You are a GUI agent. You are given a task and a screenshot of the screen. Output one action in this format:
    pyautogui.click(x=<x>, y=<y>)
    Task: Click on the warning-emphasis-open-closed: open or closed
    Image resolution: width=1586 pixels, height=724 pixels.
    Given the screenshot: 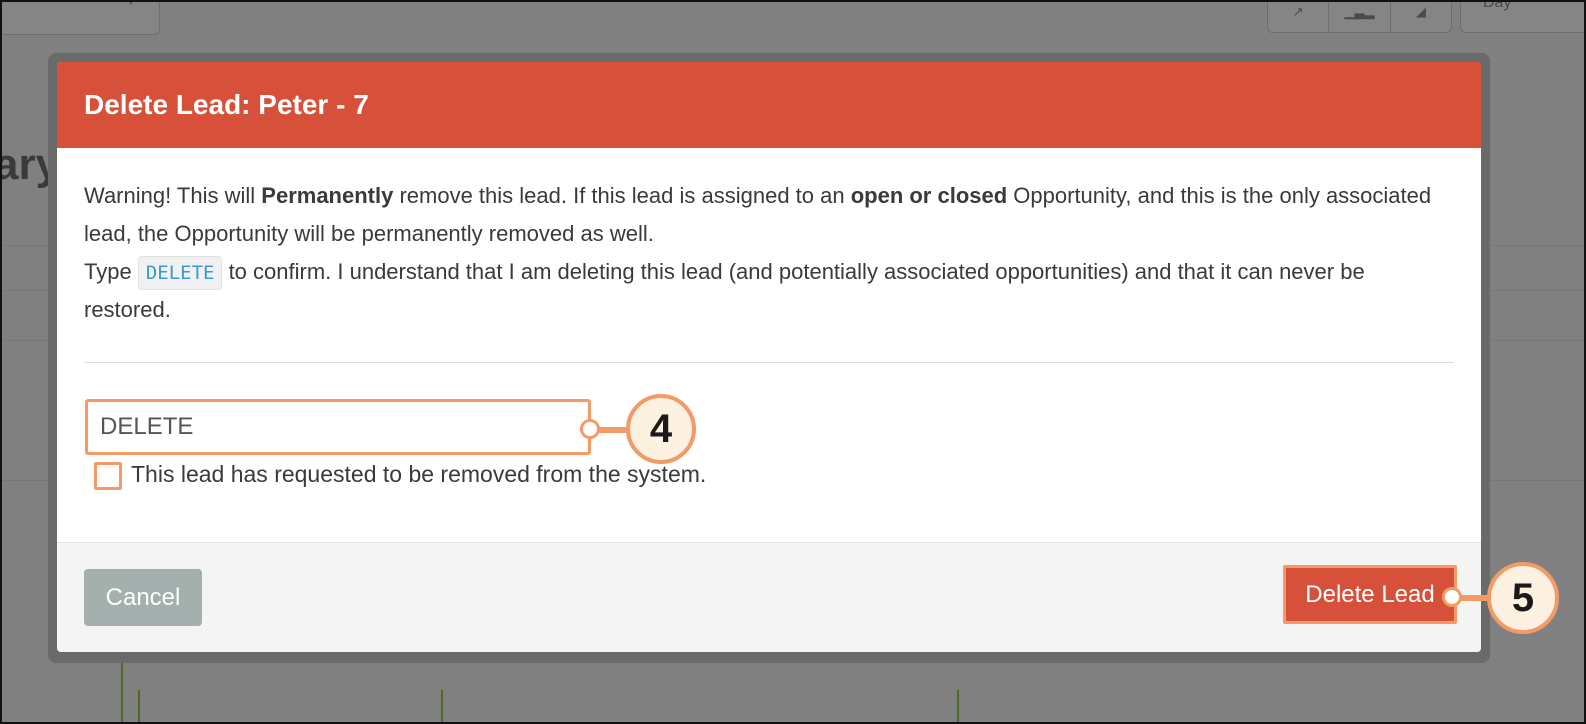 What is the action you would take?
    pyautogui.click(x=929, y=195)
    